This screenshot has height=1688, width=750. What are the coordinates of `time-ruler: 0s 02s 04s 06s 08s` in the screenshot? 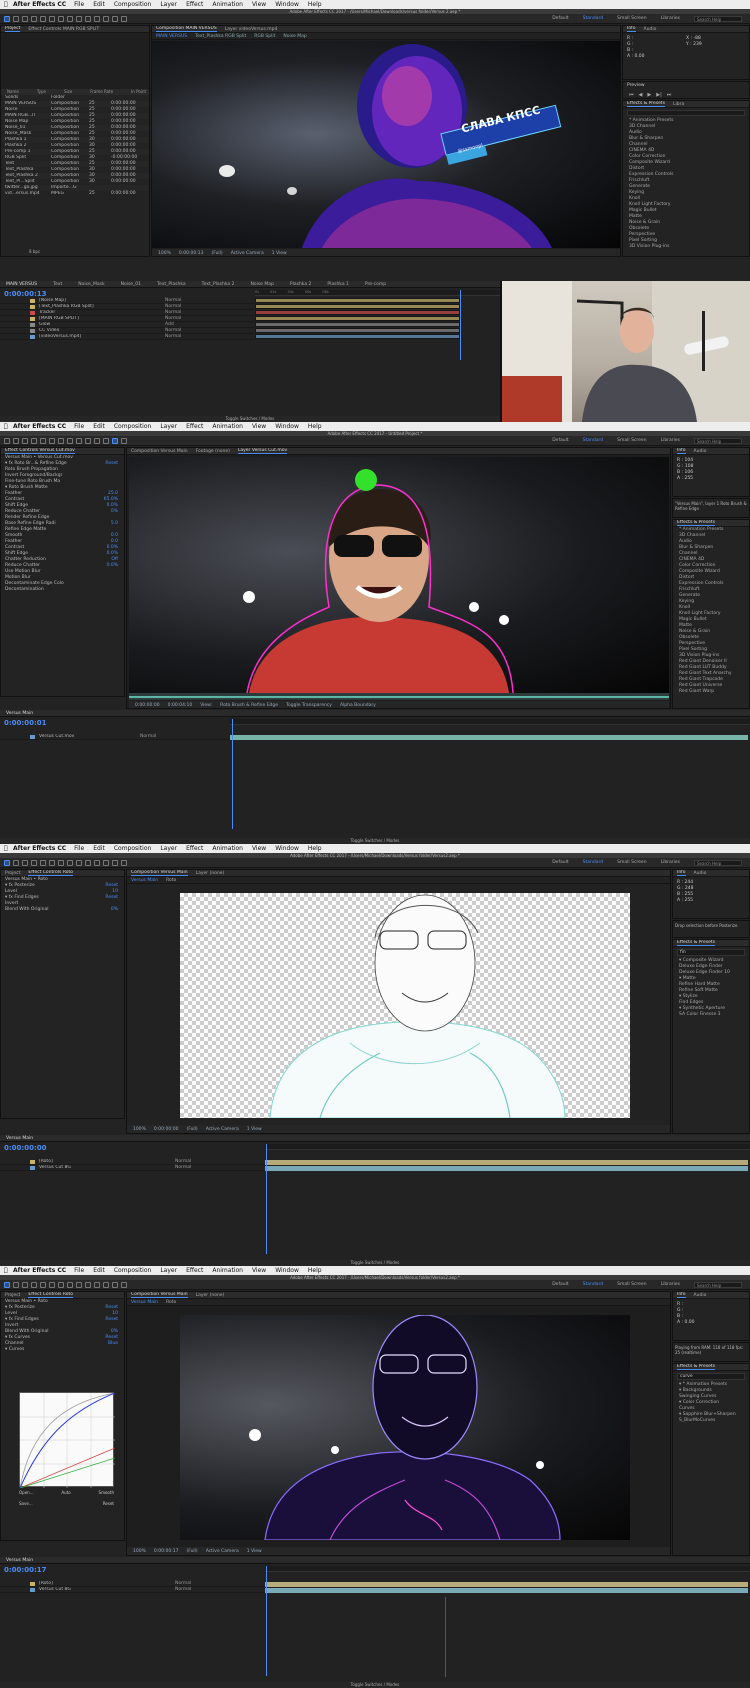 It's located at (377, 293).